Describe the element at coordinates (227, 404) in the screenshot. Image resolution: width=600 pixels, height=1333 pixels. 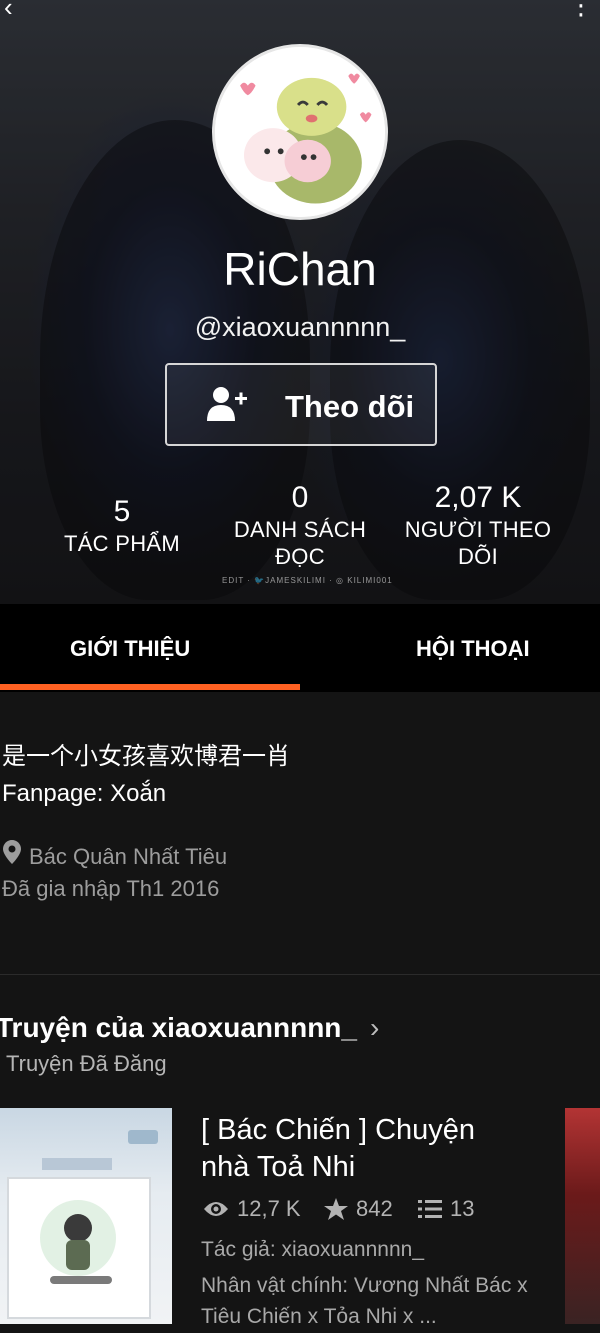
I see `add-user-icon` at that location.